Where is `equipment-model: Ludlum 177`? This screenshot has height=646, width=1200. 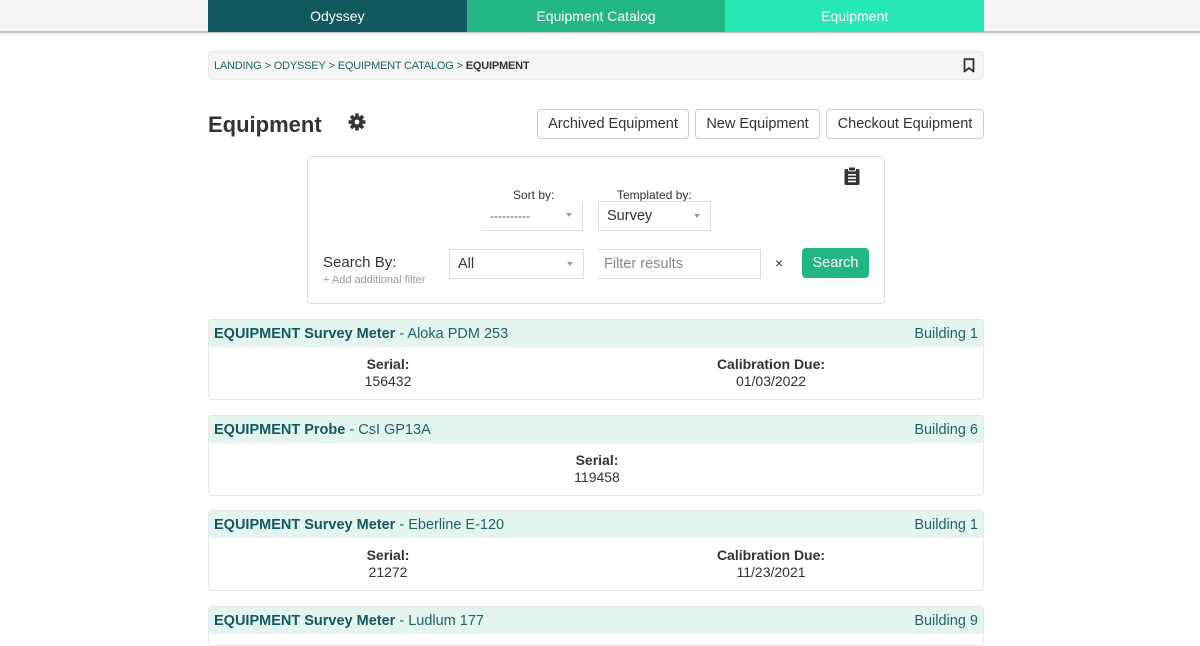
equipment-model: Ludlum 177 is located at coordinates (446, 620).